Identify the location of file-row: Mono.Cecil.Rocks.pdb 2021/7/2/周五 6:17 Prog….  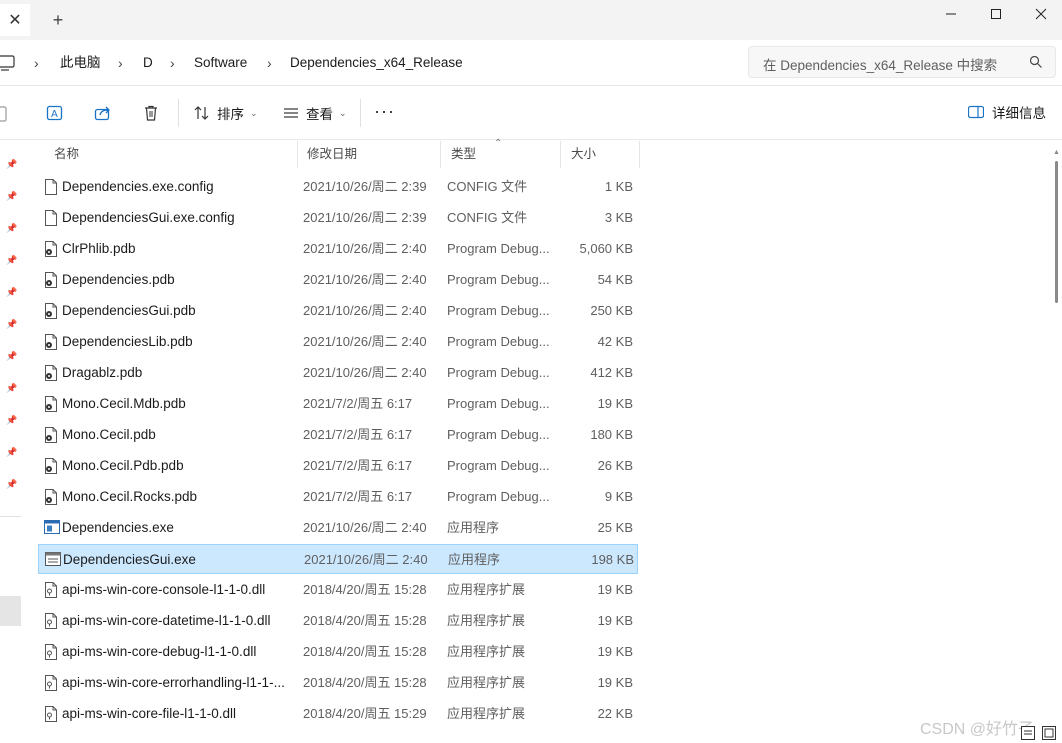
(338, 497).